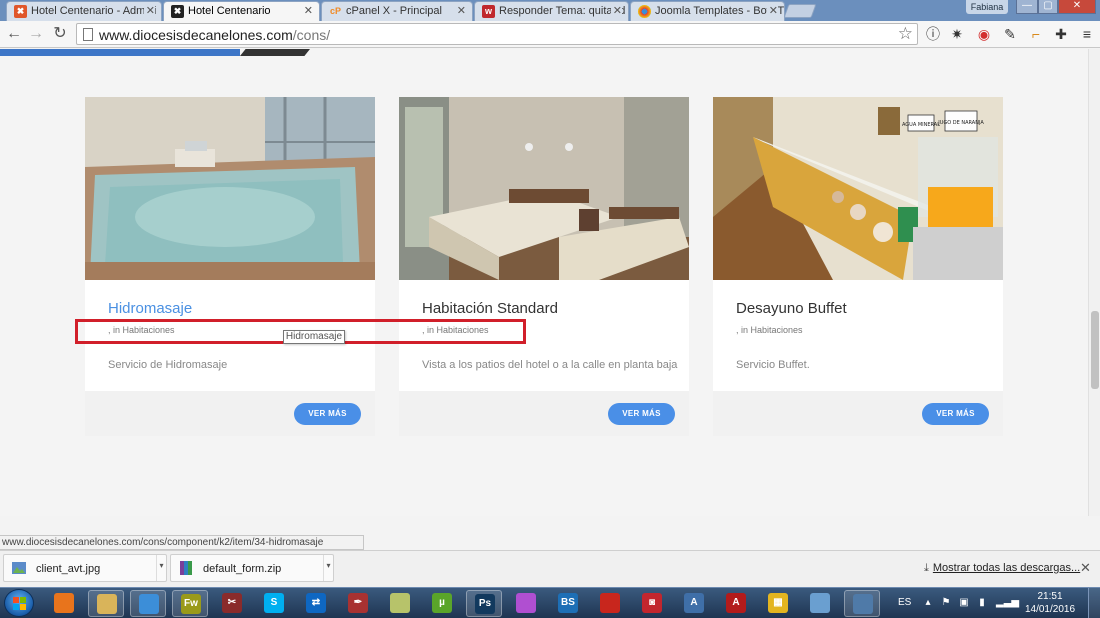 The height and width of the screenshot is (618, 1100). I want to click on link-tooltip: Hidromasaje, so click(314, 337).